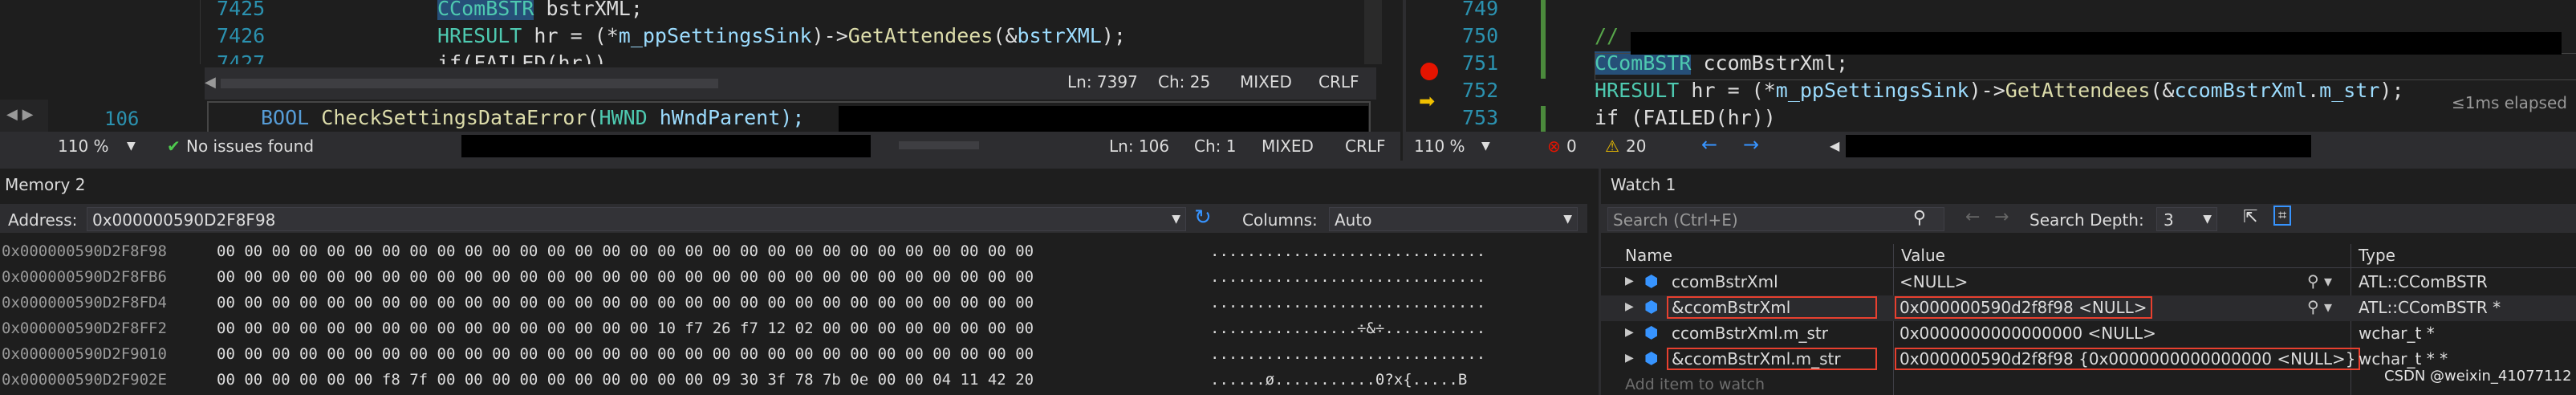  What do you see at coordinates (1439, 146) in the screenshot?
I see `zoom-level-right: 110 %` at bounding box center [1439, 146].